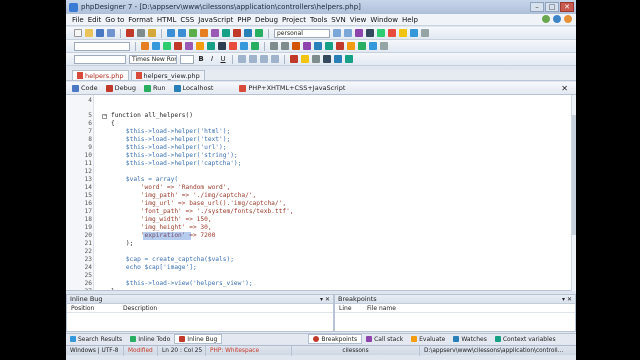  I want to click on save-icon, so click(100, 33).